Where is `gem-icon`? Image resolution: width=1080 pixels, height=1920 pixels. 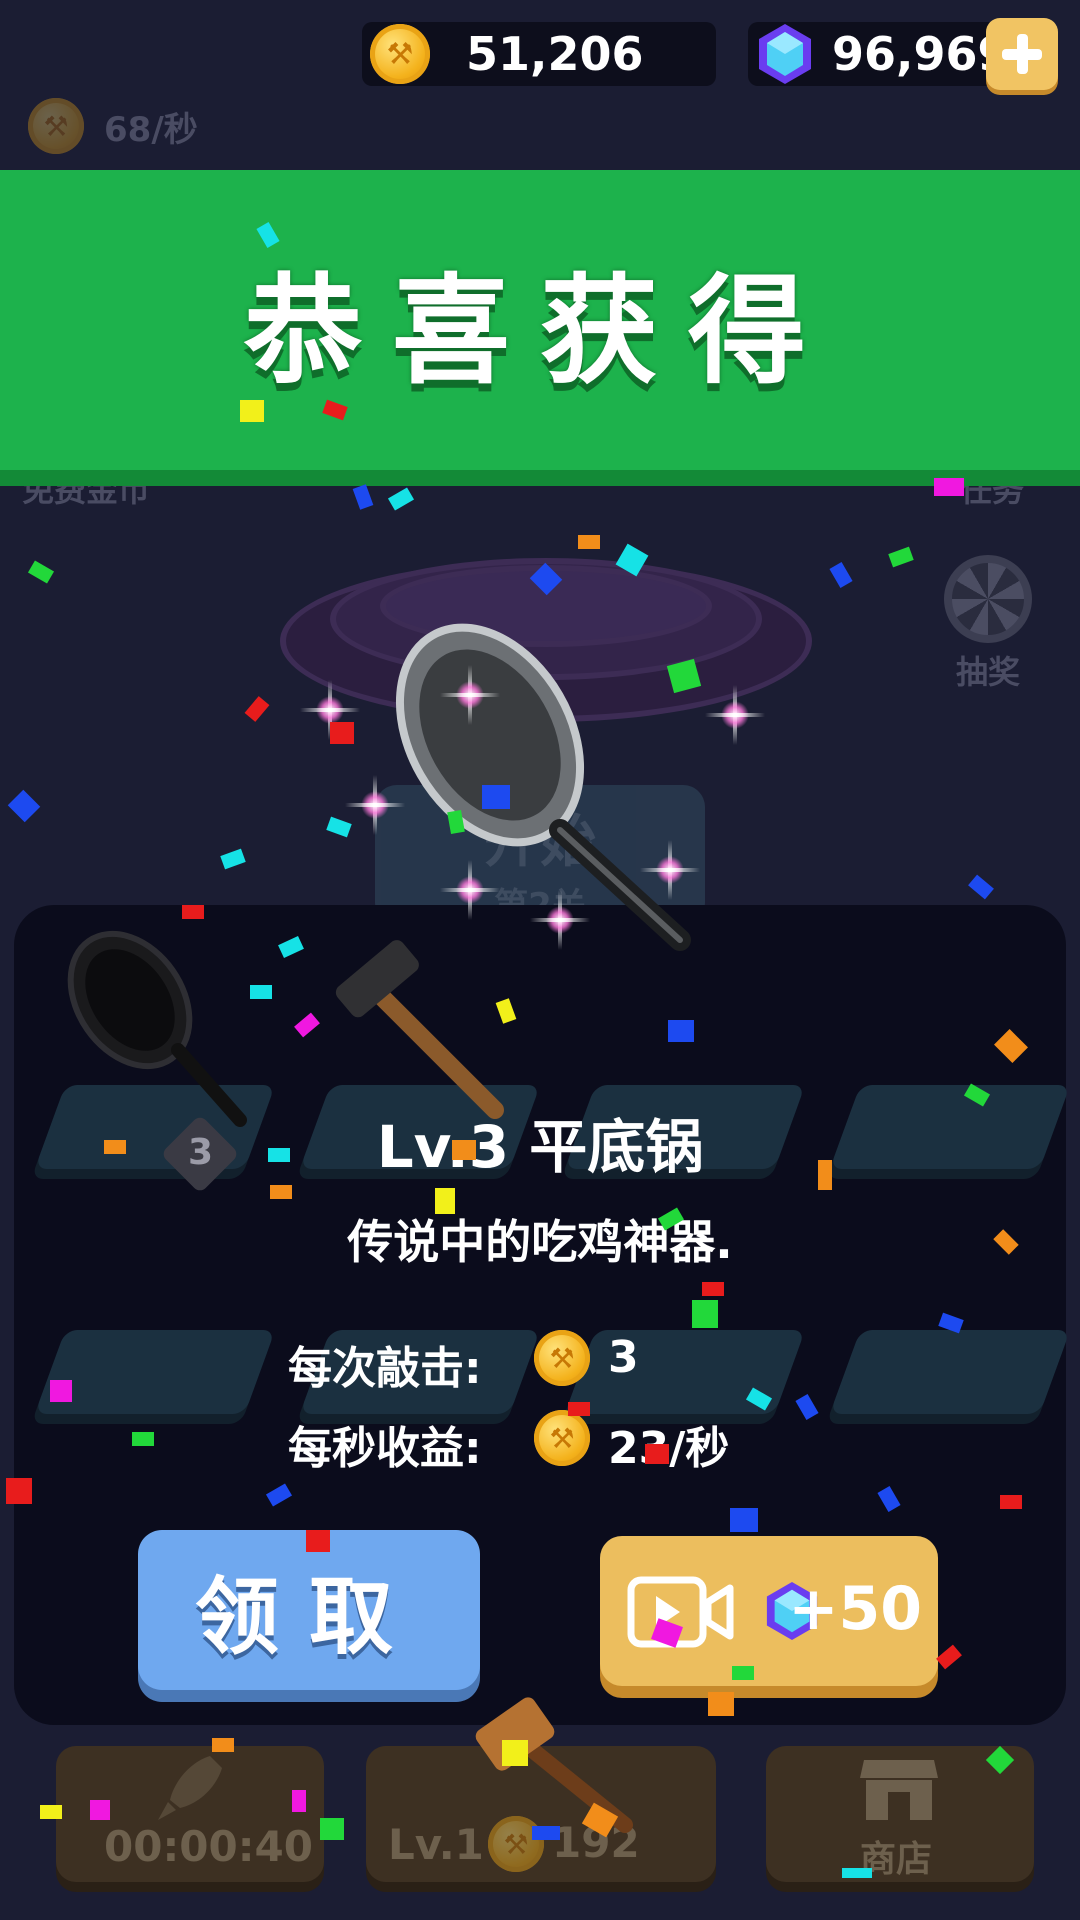
gem-icon is located at coordinates (785, 54).